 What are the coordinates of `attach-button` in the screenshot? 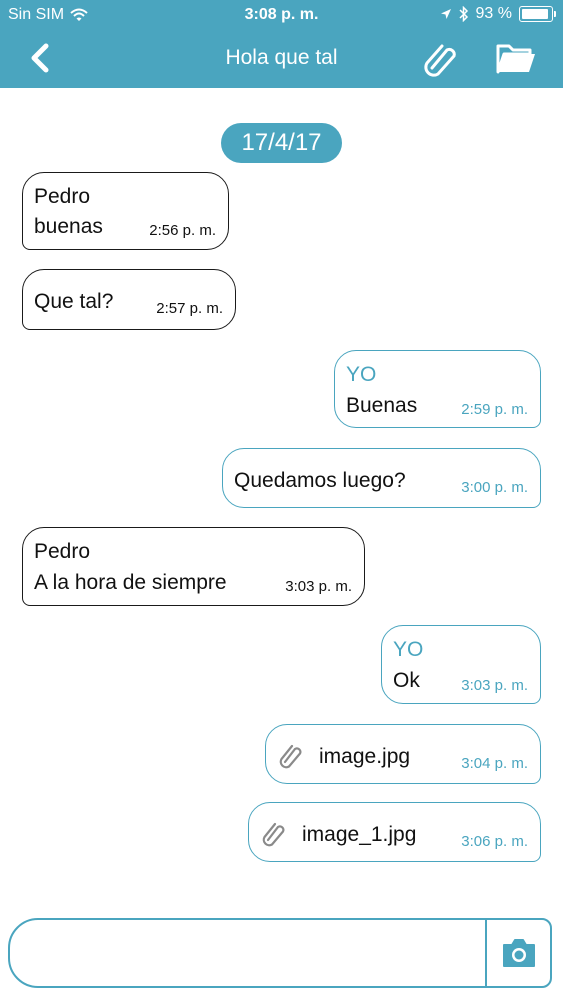 It's located at (440, 58).